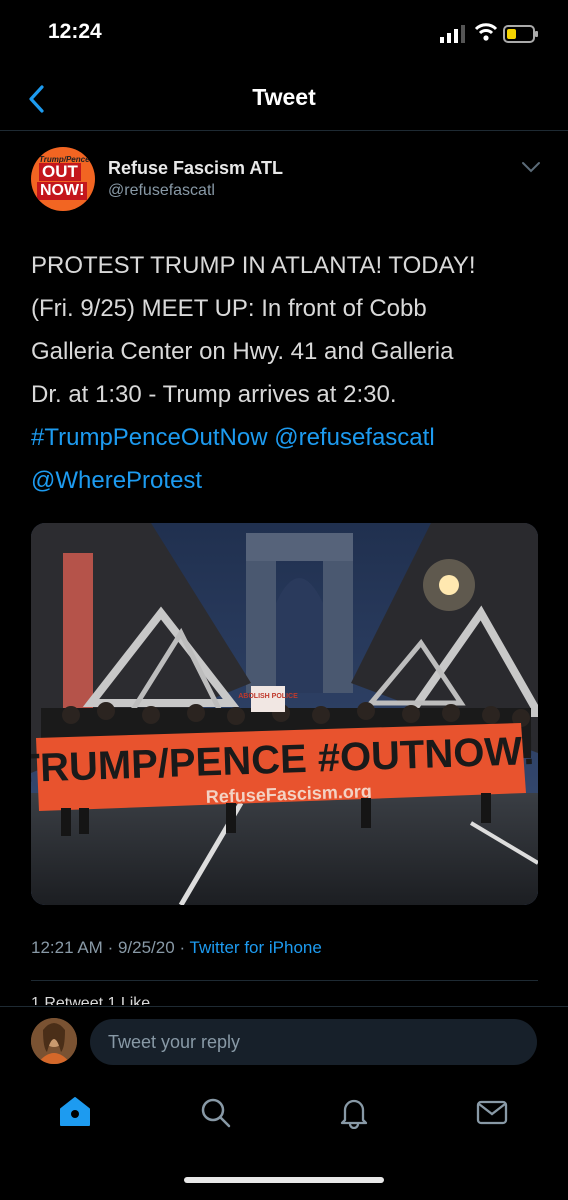 The image size is (568, 1200). I want to click on author-avatar: Trump/Pence OUT NOW!, so click(63, 179).